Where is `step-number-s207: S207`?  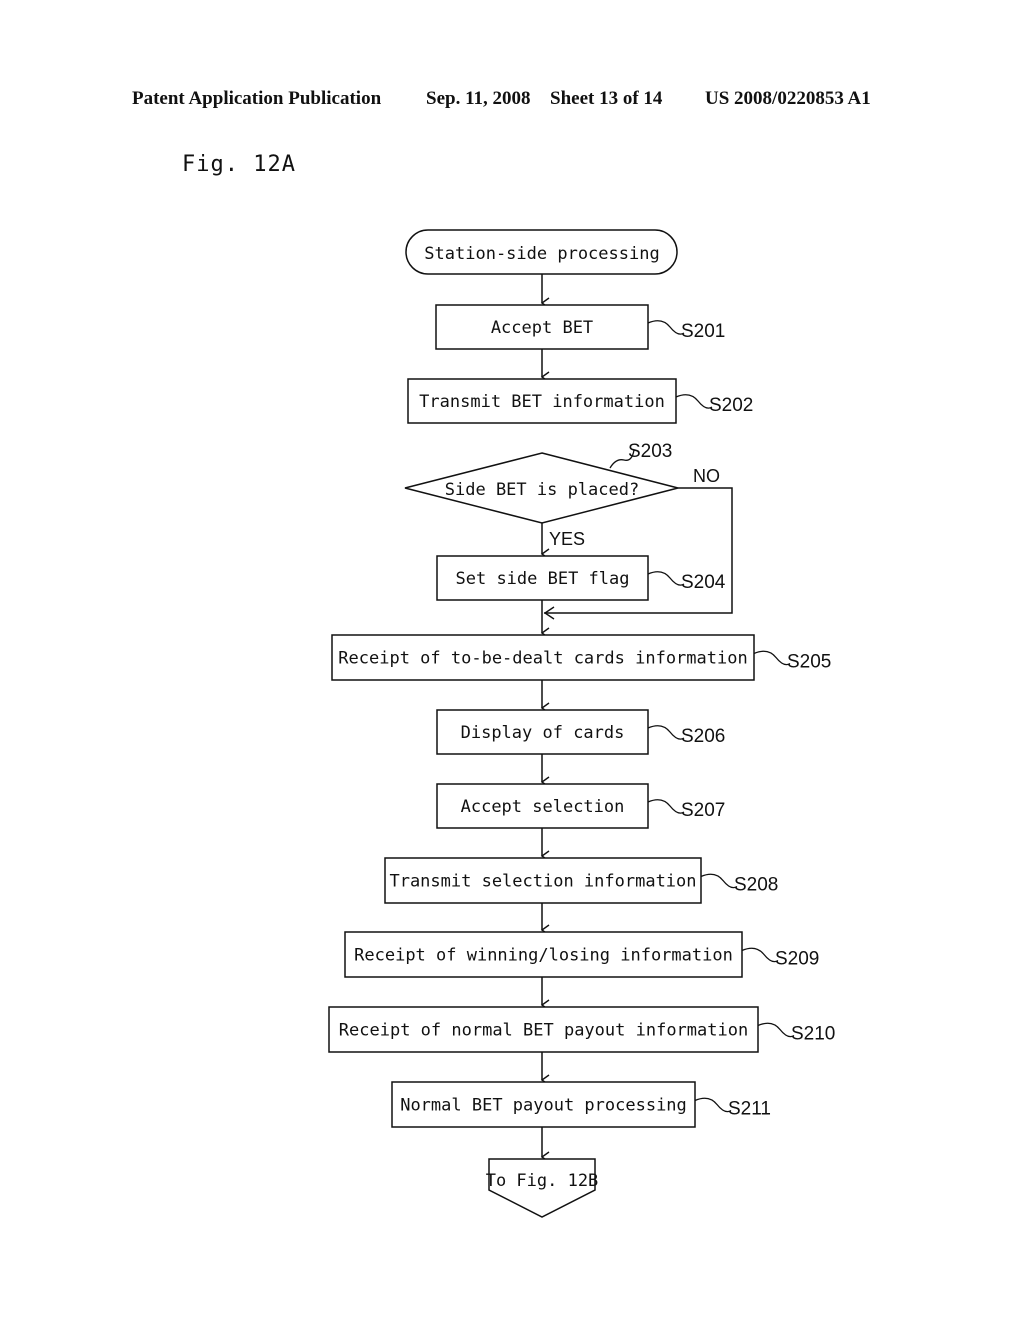
step-number-s207: S207 is located at coordinates (703, 810).